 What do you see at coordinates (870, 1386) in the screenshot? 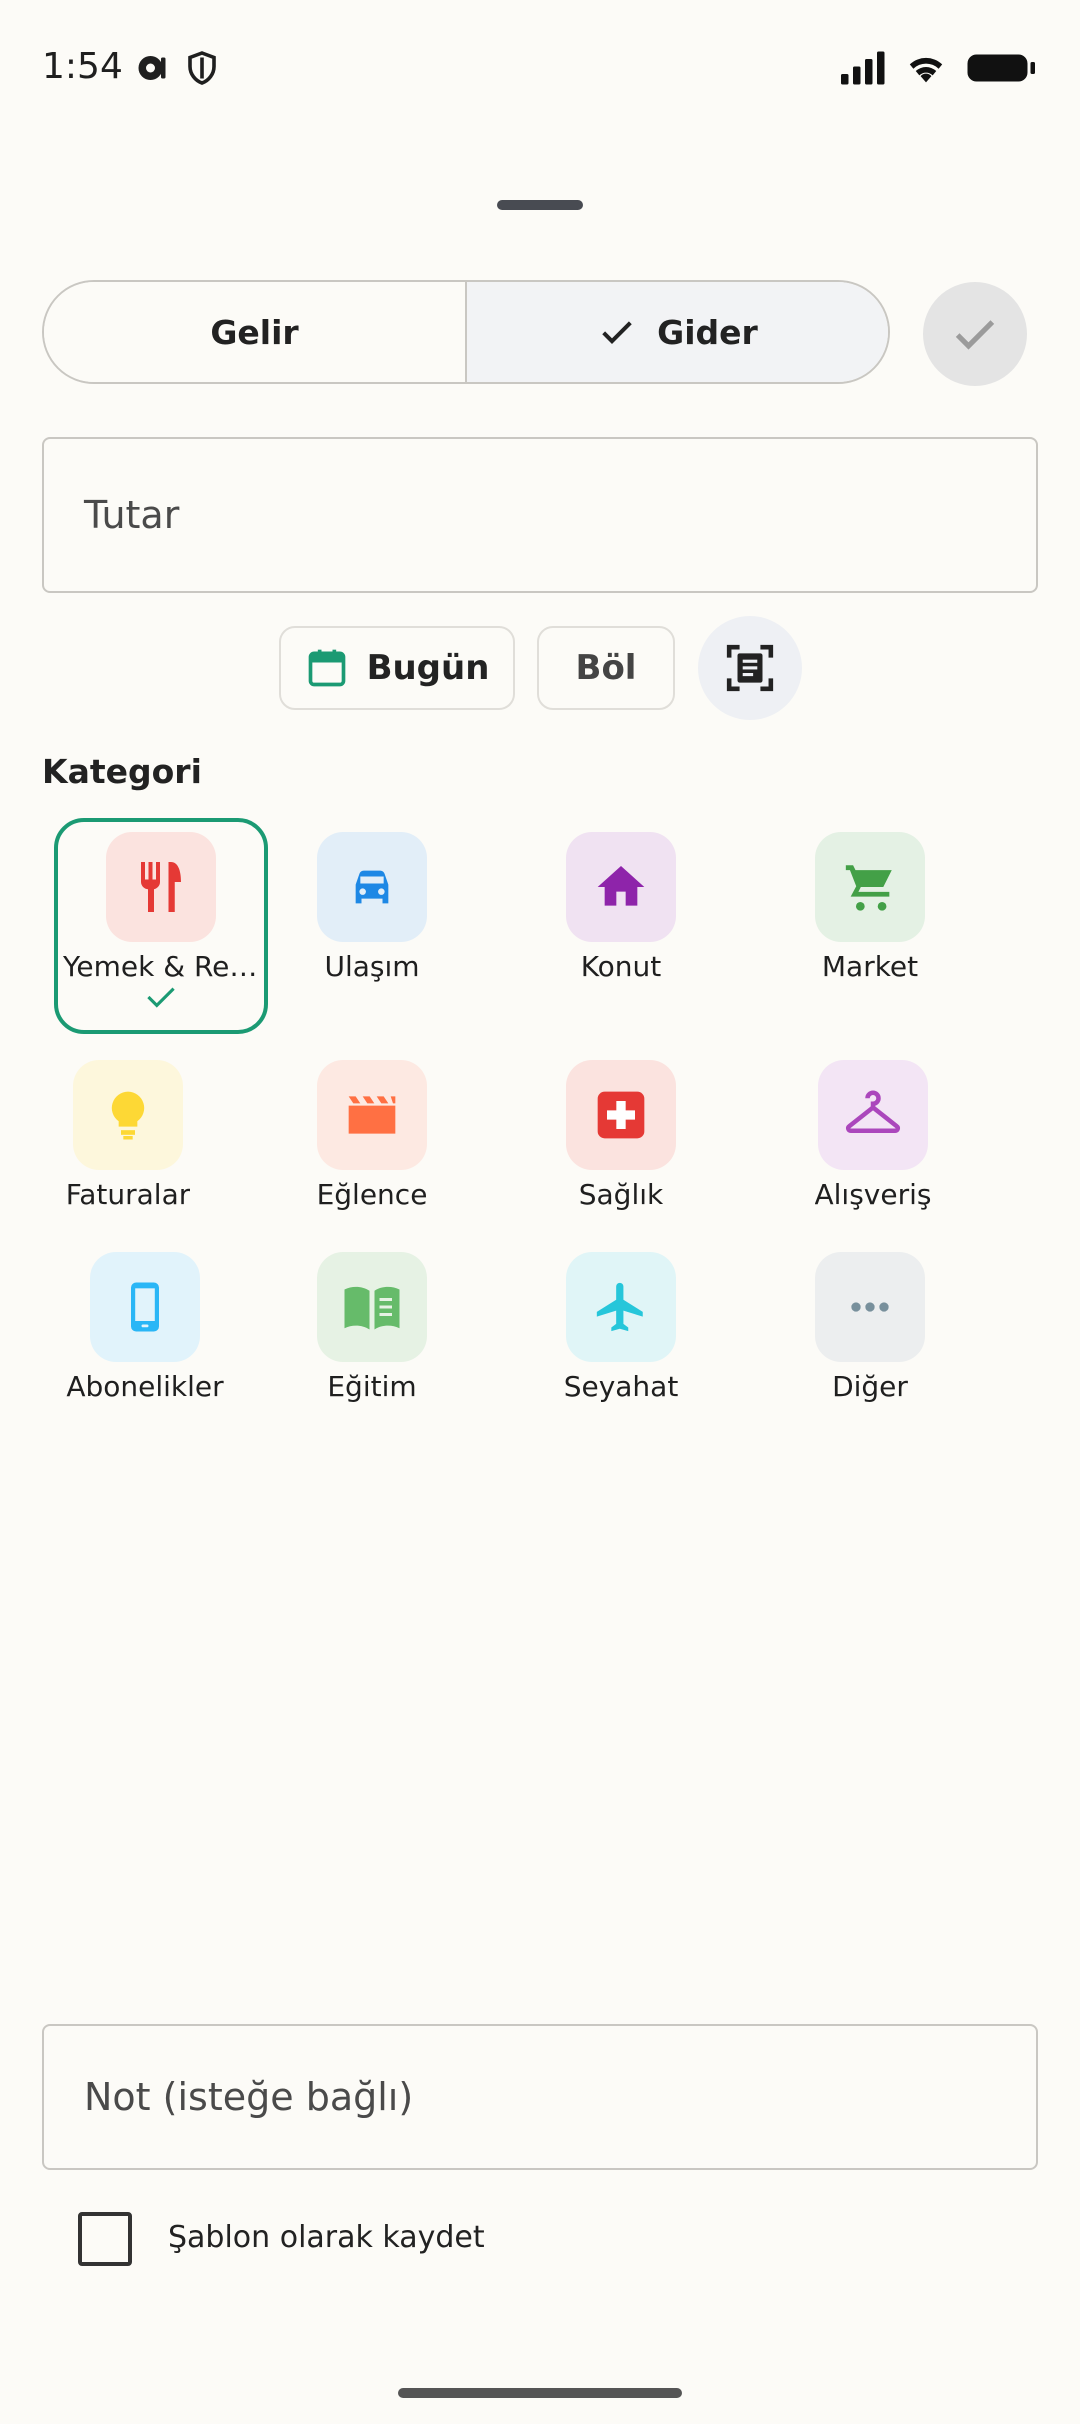
I see `category-label: Diğer` at bounding box center [870, 1386].